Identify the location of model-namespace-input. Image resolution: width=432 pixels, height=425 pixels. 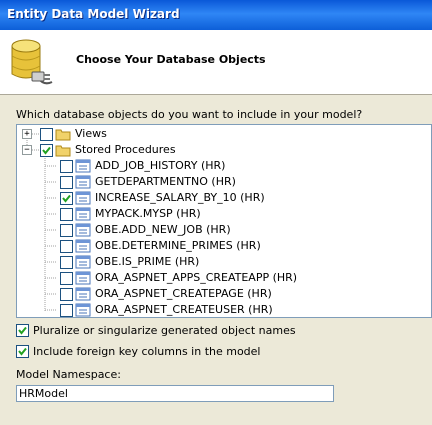
(175, 393).